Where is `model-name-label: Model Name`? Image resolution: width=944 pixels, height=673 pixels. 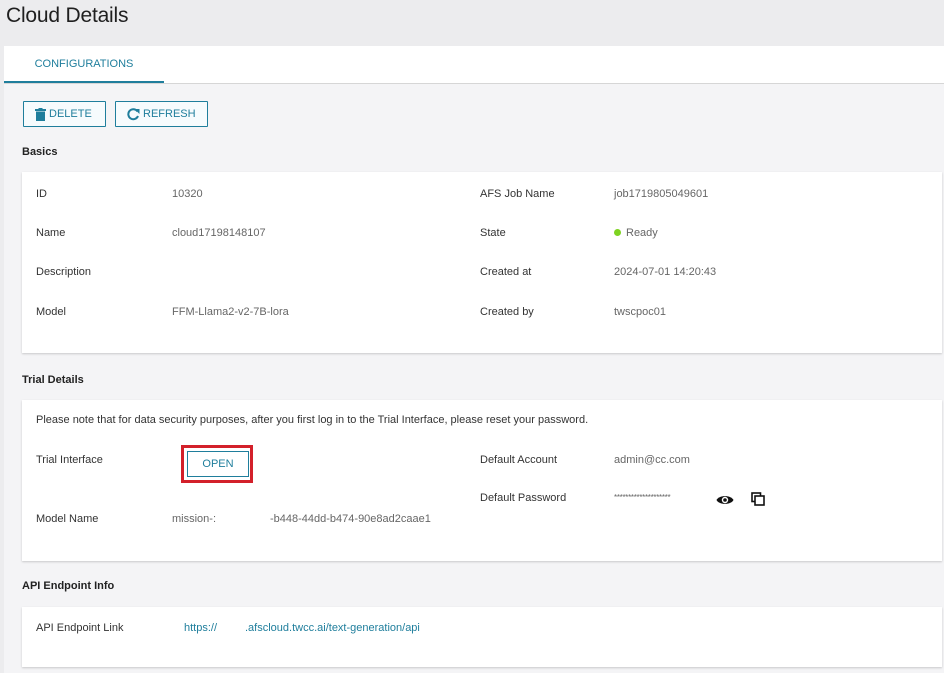 model-name-label: Model Name is located at coordinates (67, 519).